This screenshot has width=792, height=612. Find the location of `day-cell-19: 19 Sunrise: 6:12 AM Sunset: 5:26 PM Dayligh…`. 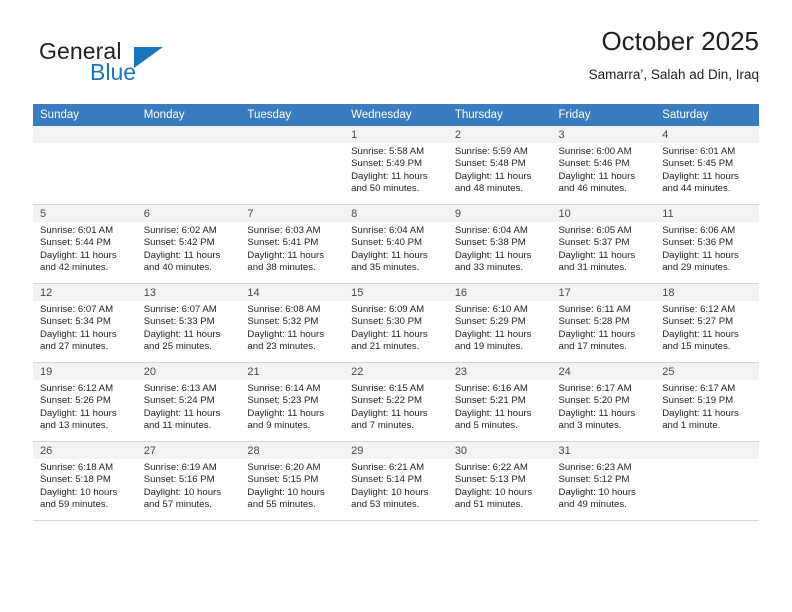

day-cell-19: 19 Sunrise: 6:12 AM Sunset: 5:26 PM Dayligh… is located at coordinates (85, 402).